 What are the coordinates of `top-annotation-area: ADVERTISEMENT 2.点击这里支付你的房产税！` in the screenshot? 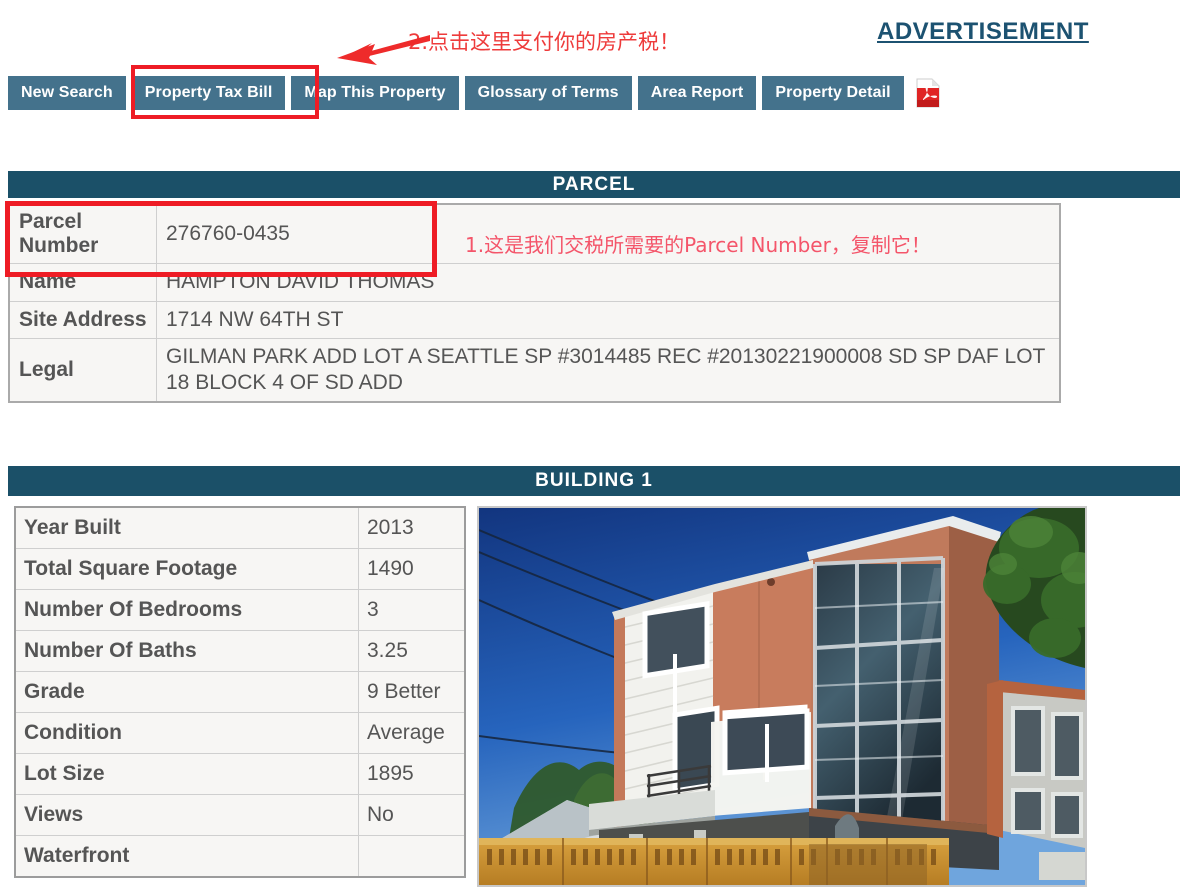 It's located at (590, 36).